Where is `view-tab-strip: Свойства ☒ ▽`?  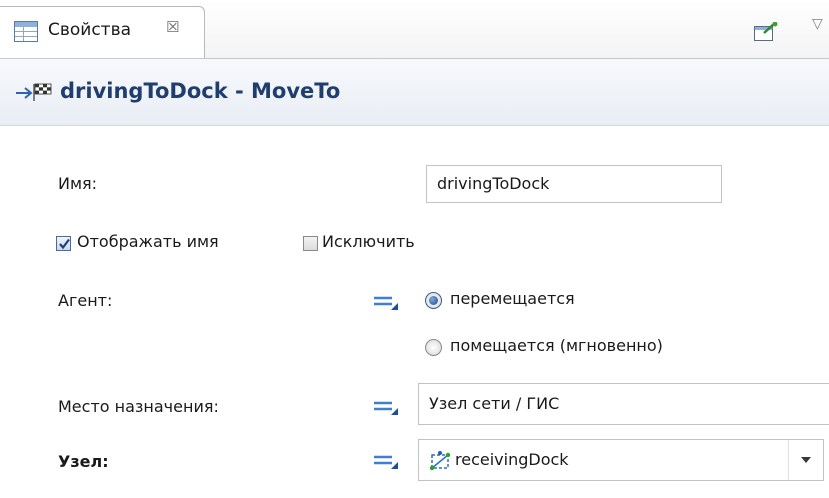 view-tab-strip: Свойства ☒ ▽ is located at coordinates (414, 29).